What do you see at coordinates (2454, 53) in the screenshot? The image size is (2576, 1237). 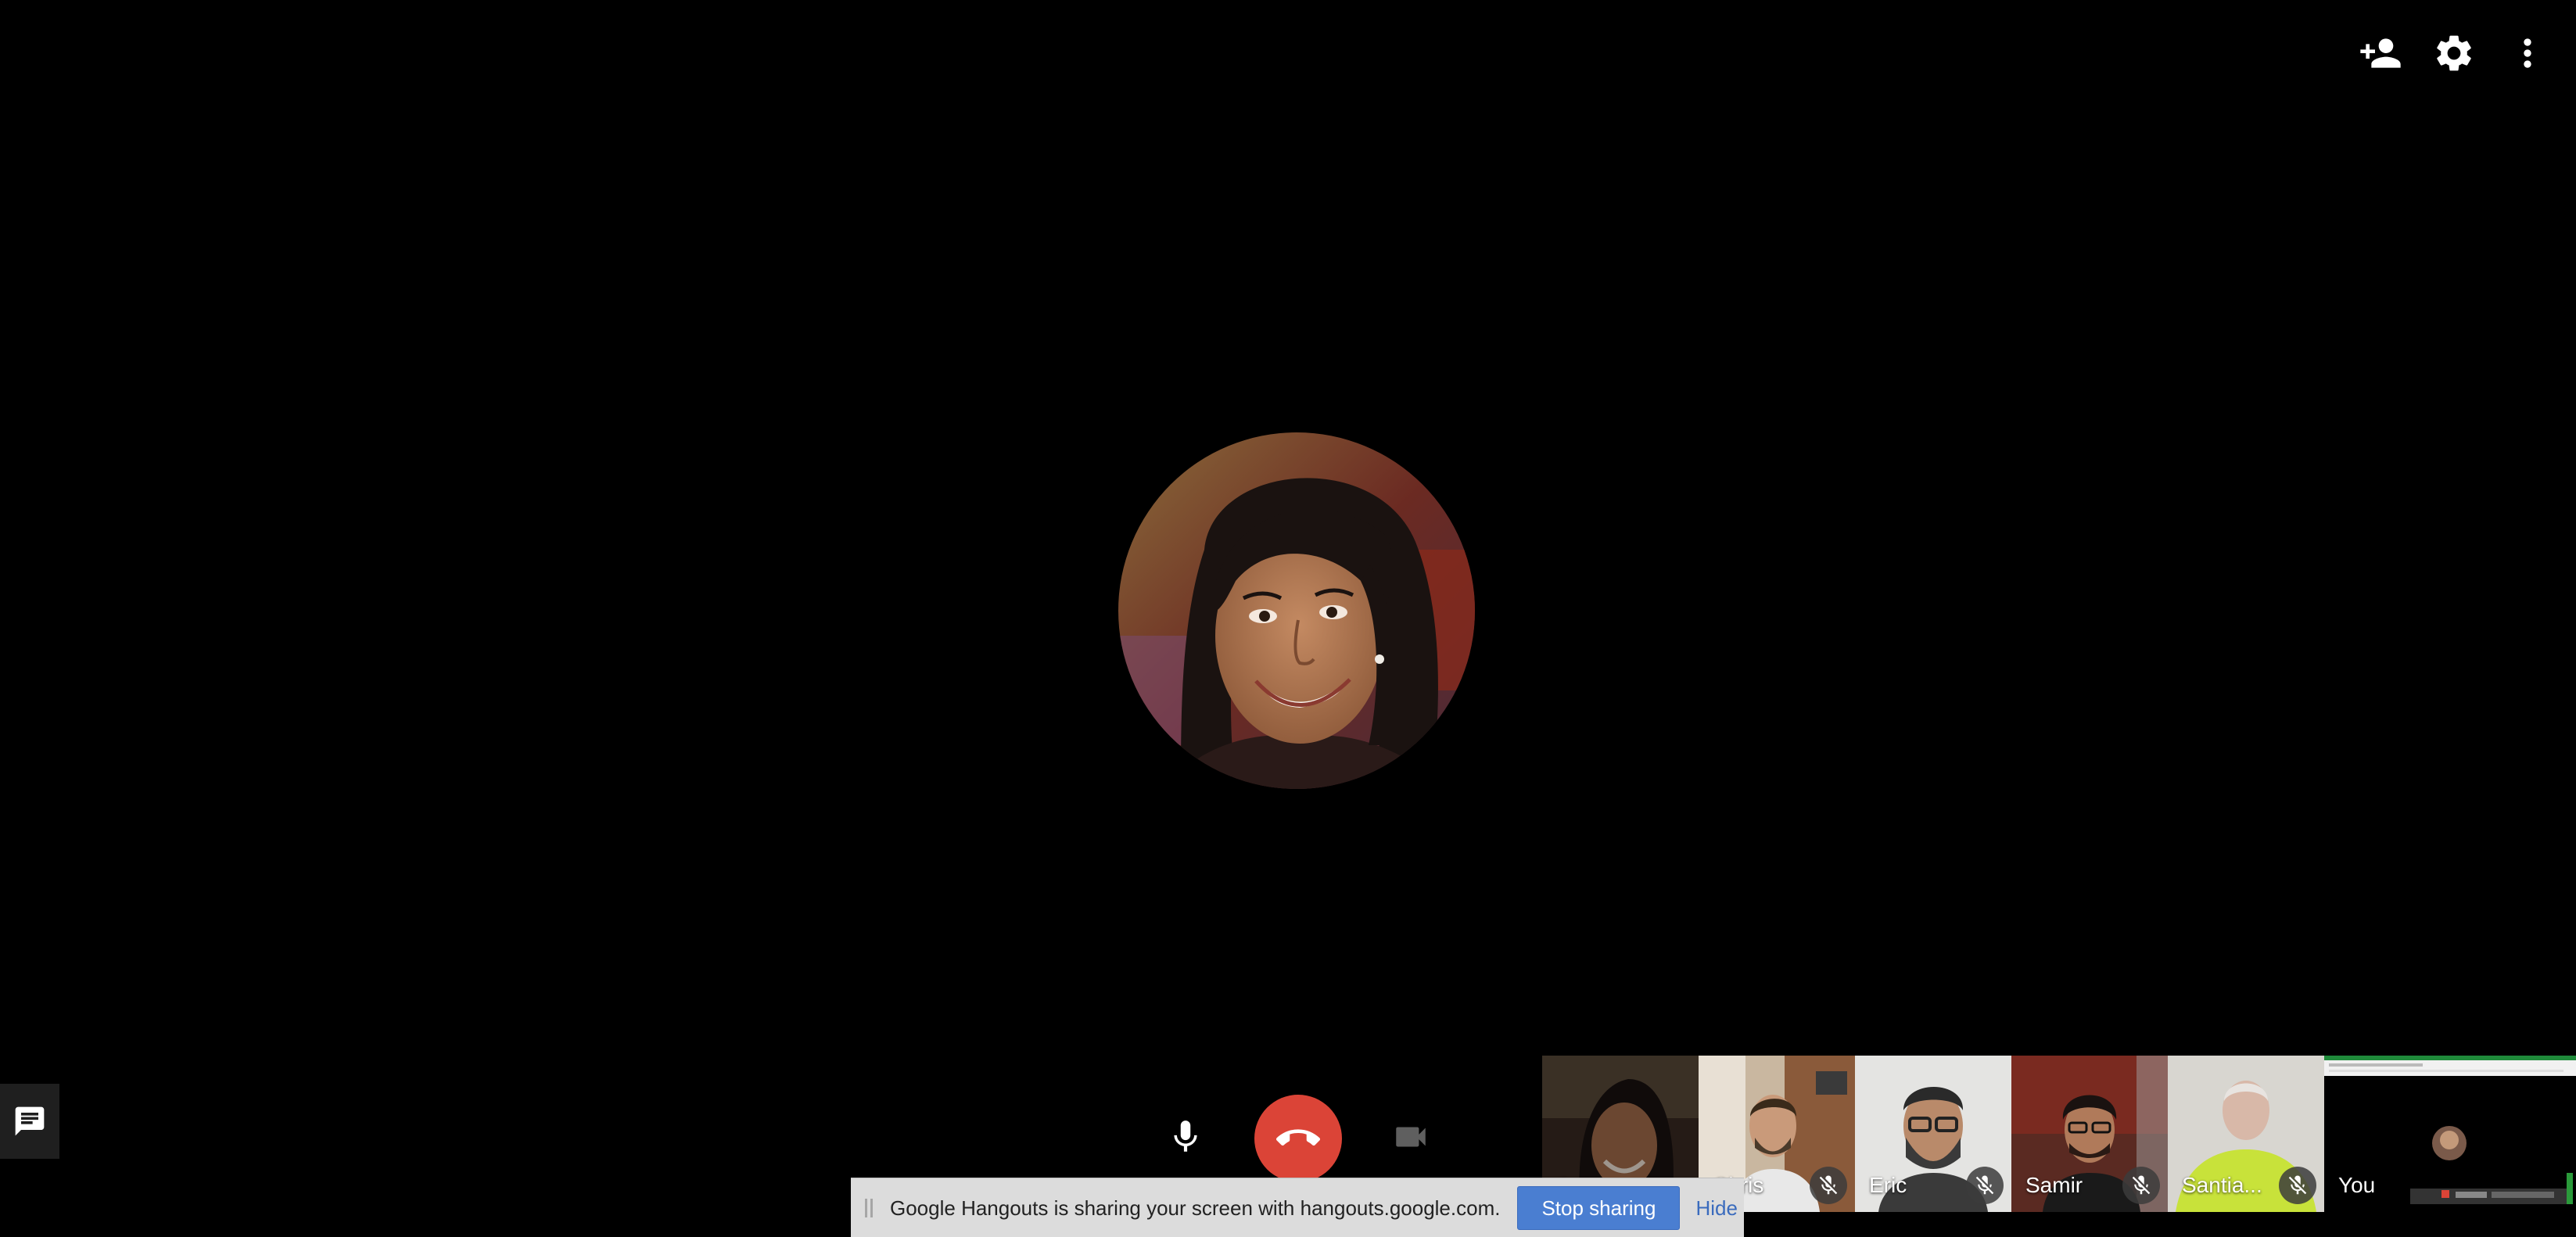 I see `gear-icon` at bounding box center [2454, 53].